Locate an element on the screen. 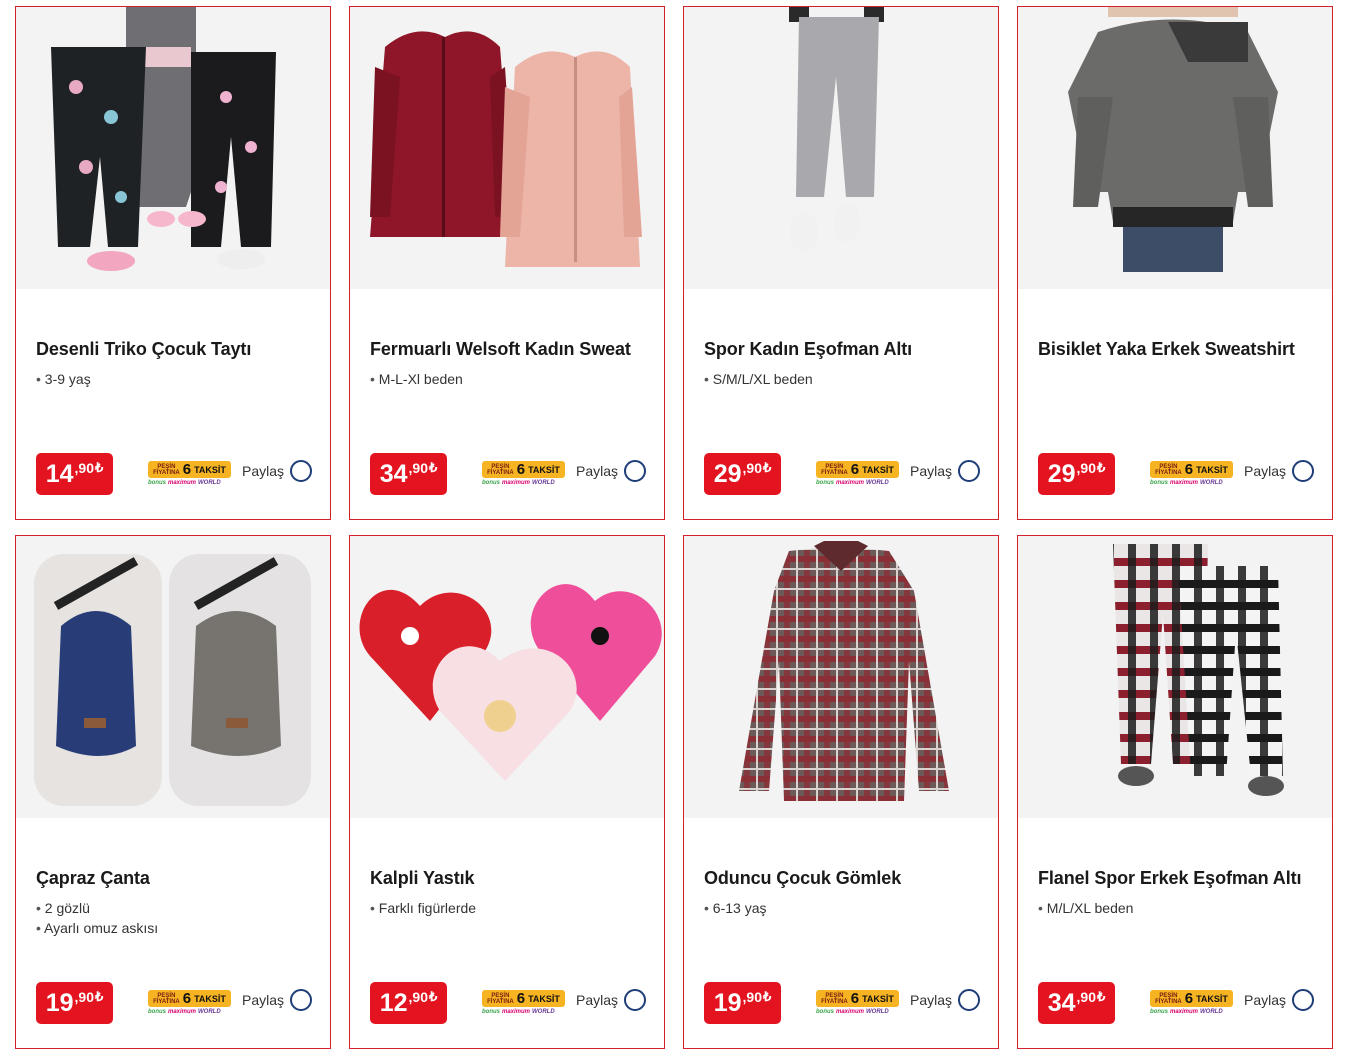  price-main: 19 is located at coordinates (727, 1003).